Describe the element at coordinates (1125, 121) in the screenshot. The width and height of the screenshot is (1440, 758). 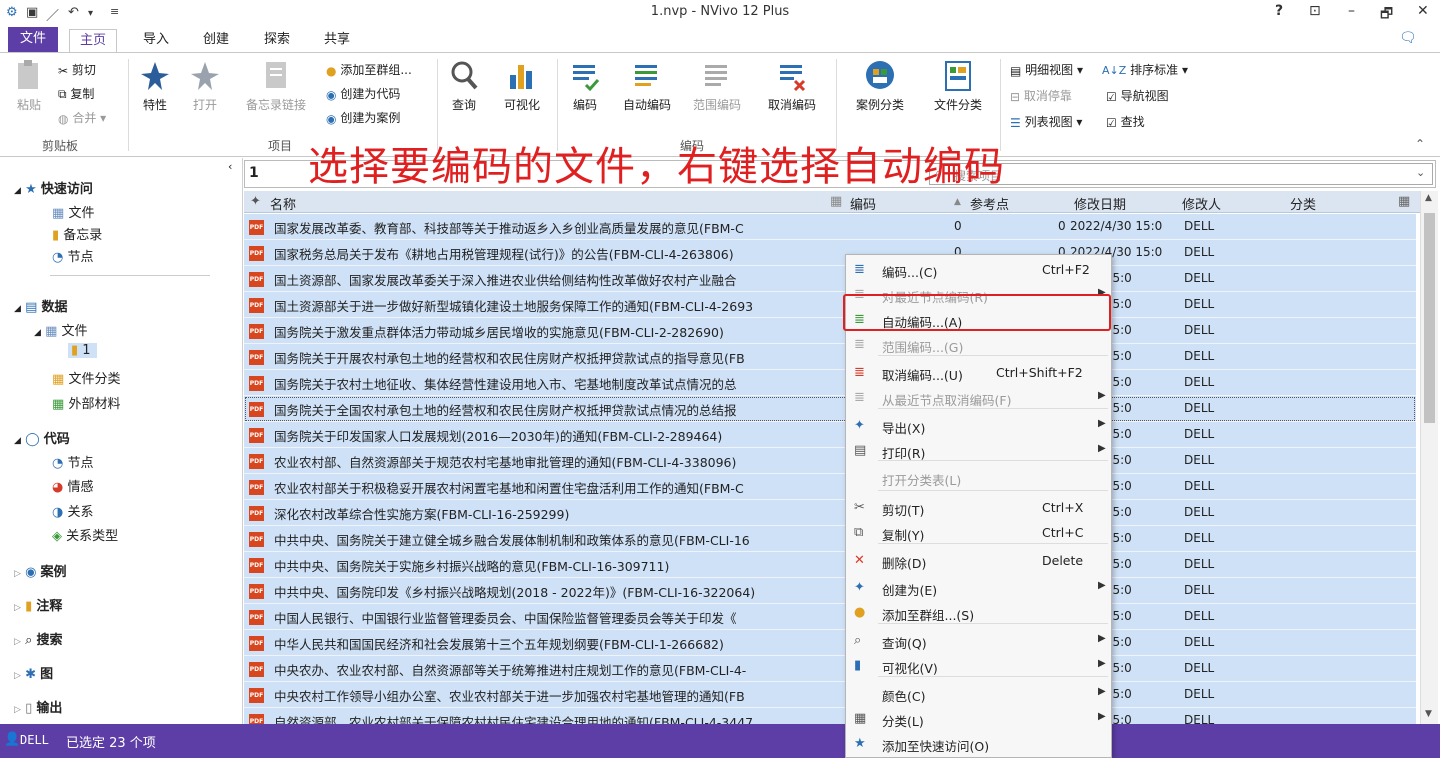
I see `find-toggle: ☑ 查找` at that location.